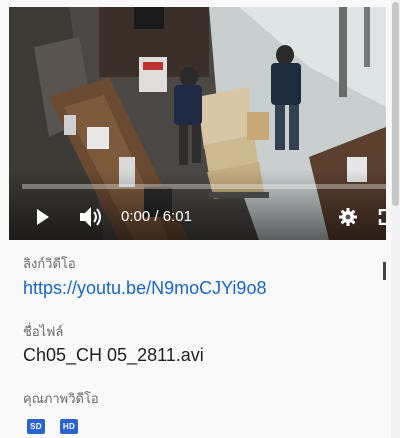 The width and height of the screenshot is (400, 438). Describe the element at coordinates (36, 426) in the screenshot. I see `quality-badge-sd: SD` at that location.